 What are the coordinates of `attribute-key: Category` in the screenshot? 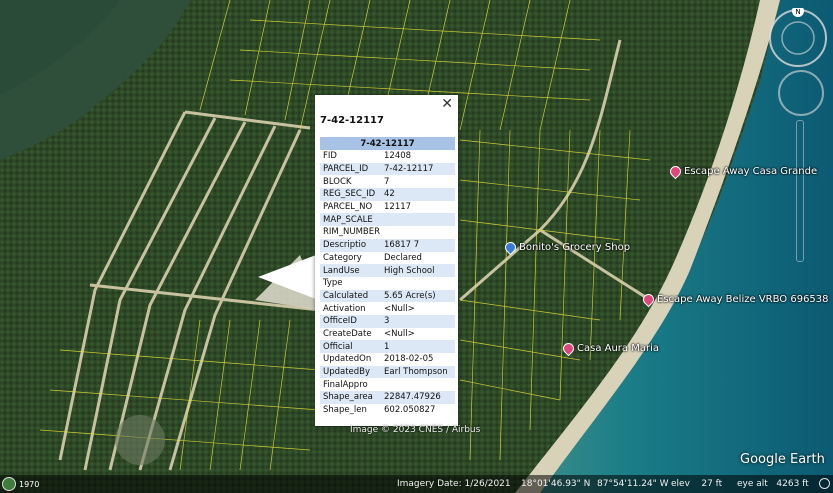 It's located at (342, 257).